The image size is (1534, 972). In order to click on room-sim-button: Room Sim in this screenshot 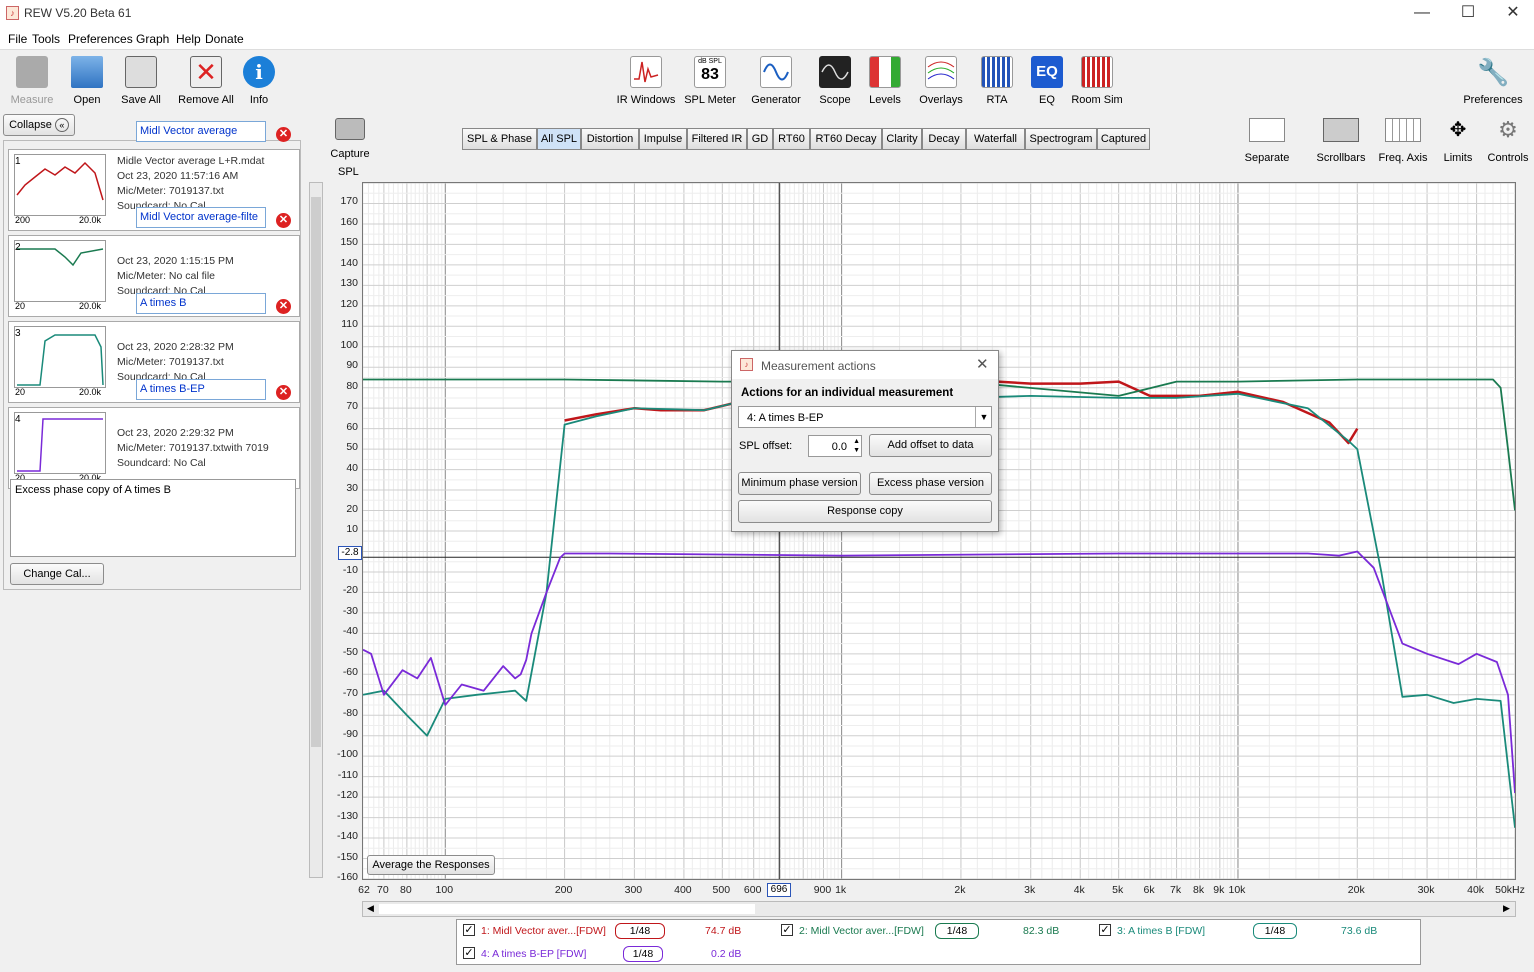, I will do `click(1097, 81)`.